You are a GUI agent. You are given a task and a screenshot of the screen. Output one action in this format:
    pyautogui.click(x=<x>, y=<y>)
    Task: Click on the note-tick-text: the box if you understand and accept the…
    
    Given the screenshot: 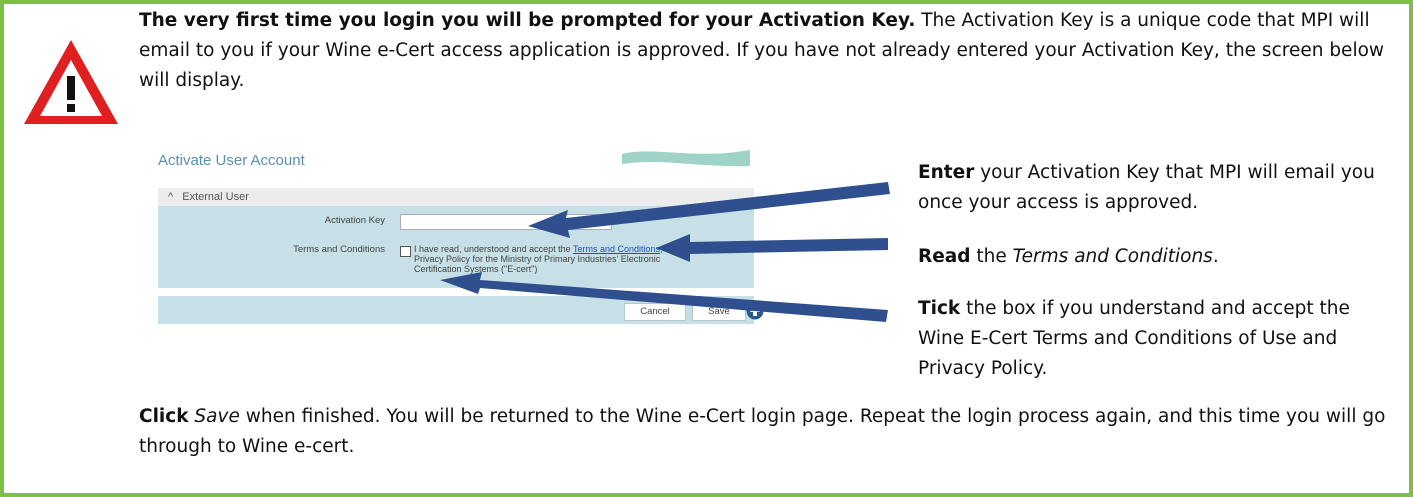 What is the action you would take?
    pyautogui.click(x=1134, y=338)
    